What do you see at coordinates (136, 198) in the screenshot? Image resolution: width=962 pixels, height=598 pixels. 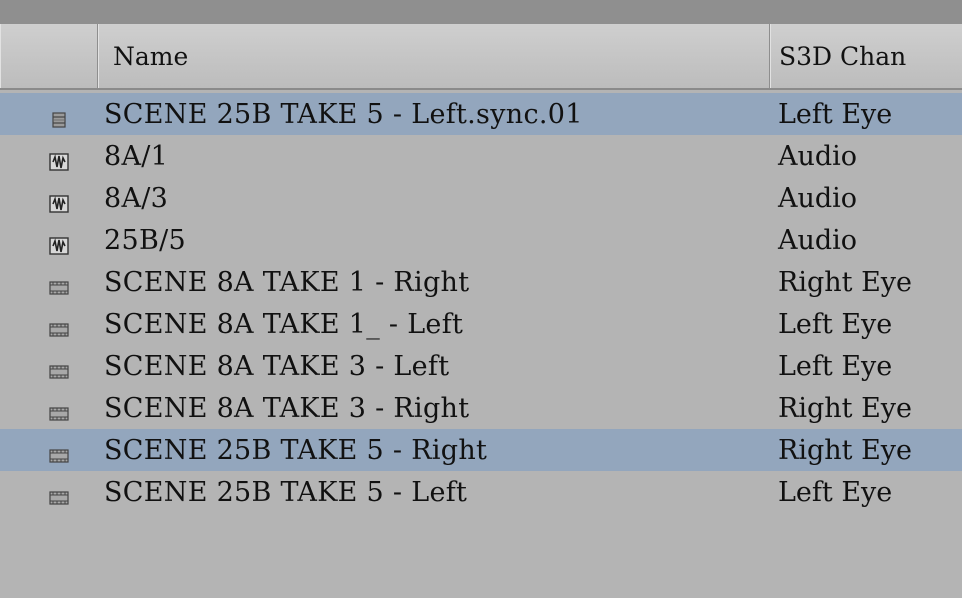 I see `clip-name: 8A/3` at bounding box center [136, 198].